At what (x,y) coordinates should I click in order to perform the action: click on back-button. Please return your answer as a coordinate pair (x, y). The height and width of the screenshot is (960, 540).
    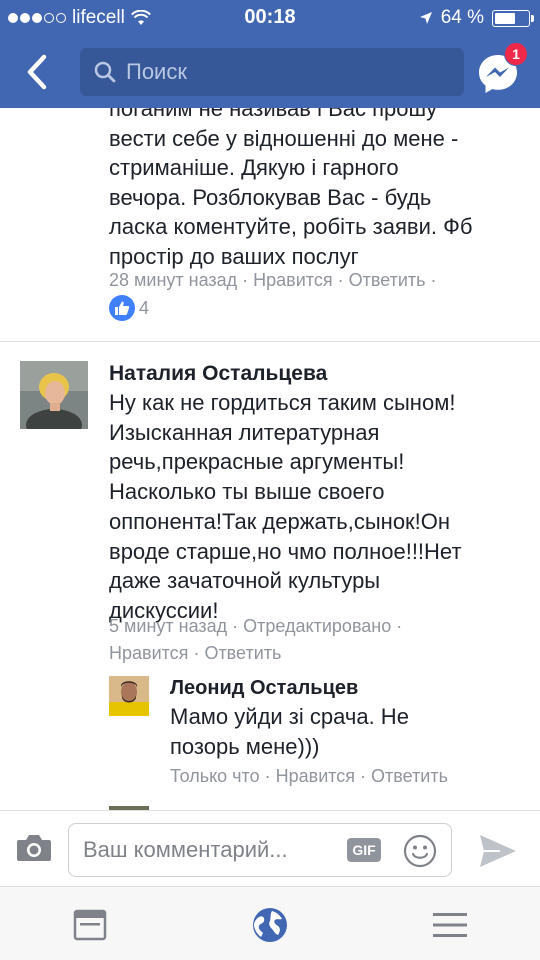
    Looking at the image, I should click on (38, 72).